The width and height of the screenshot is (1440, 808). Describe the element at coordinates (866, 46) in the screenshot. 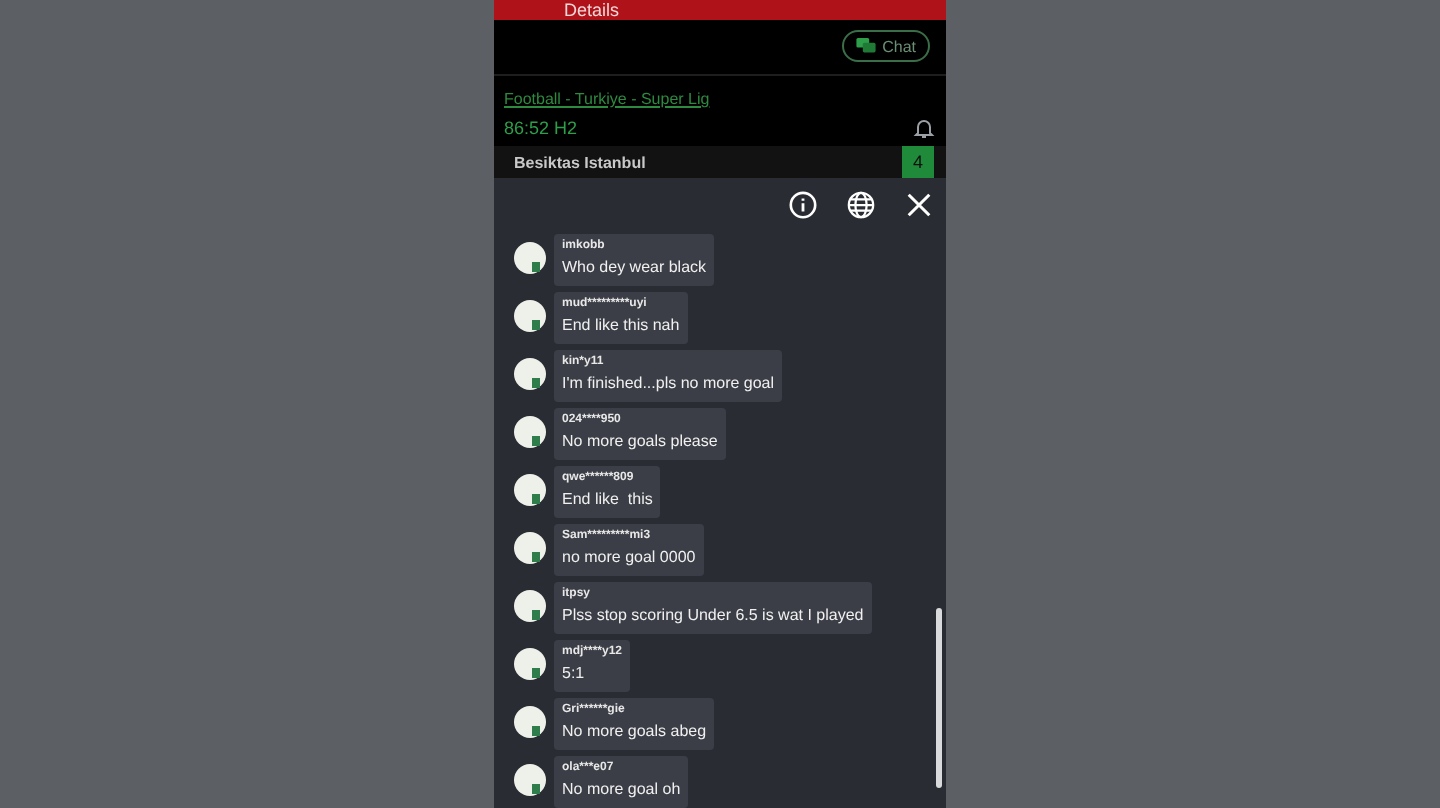

I see `chat-icon` at that location.